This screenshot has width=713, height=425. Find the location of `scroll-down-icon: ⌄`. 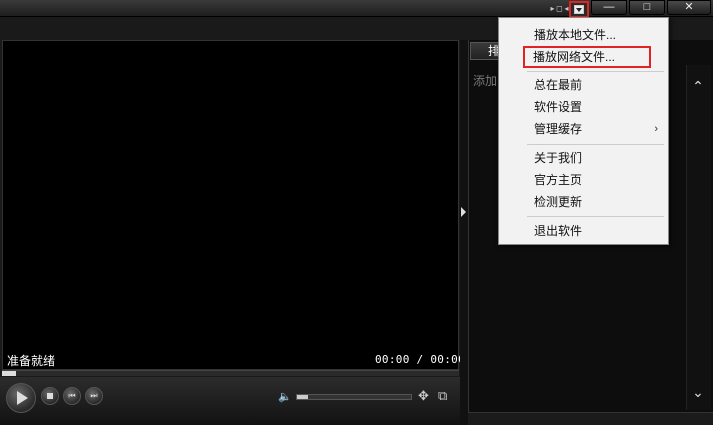

scroll-down-icon: ⌄ is located at coordinates (698, 392).